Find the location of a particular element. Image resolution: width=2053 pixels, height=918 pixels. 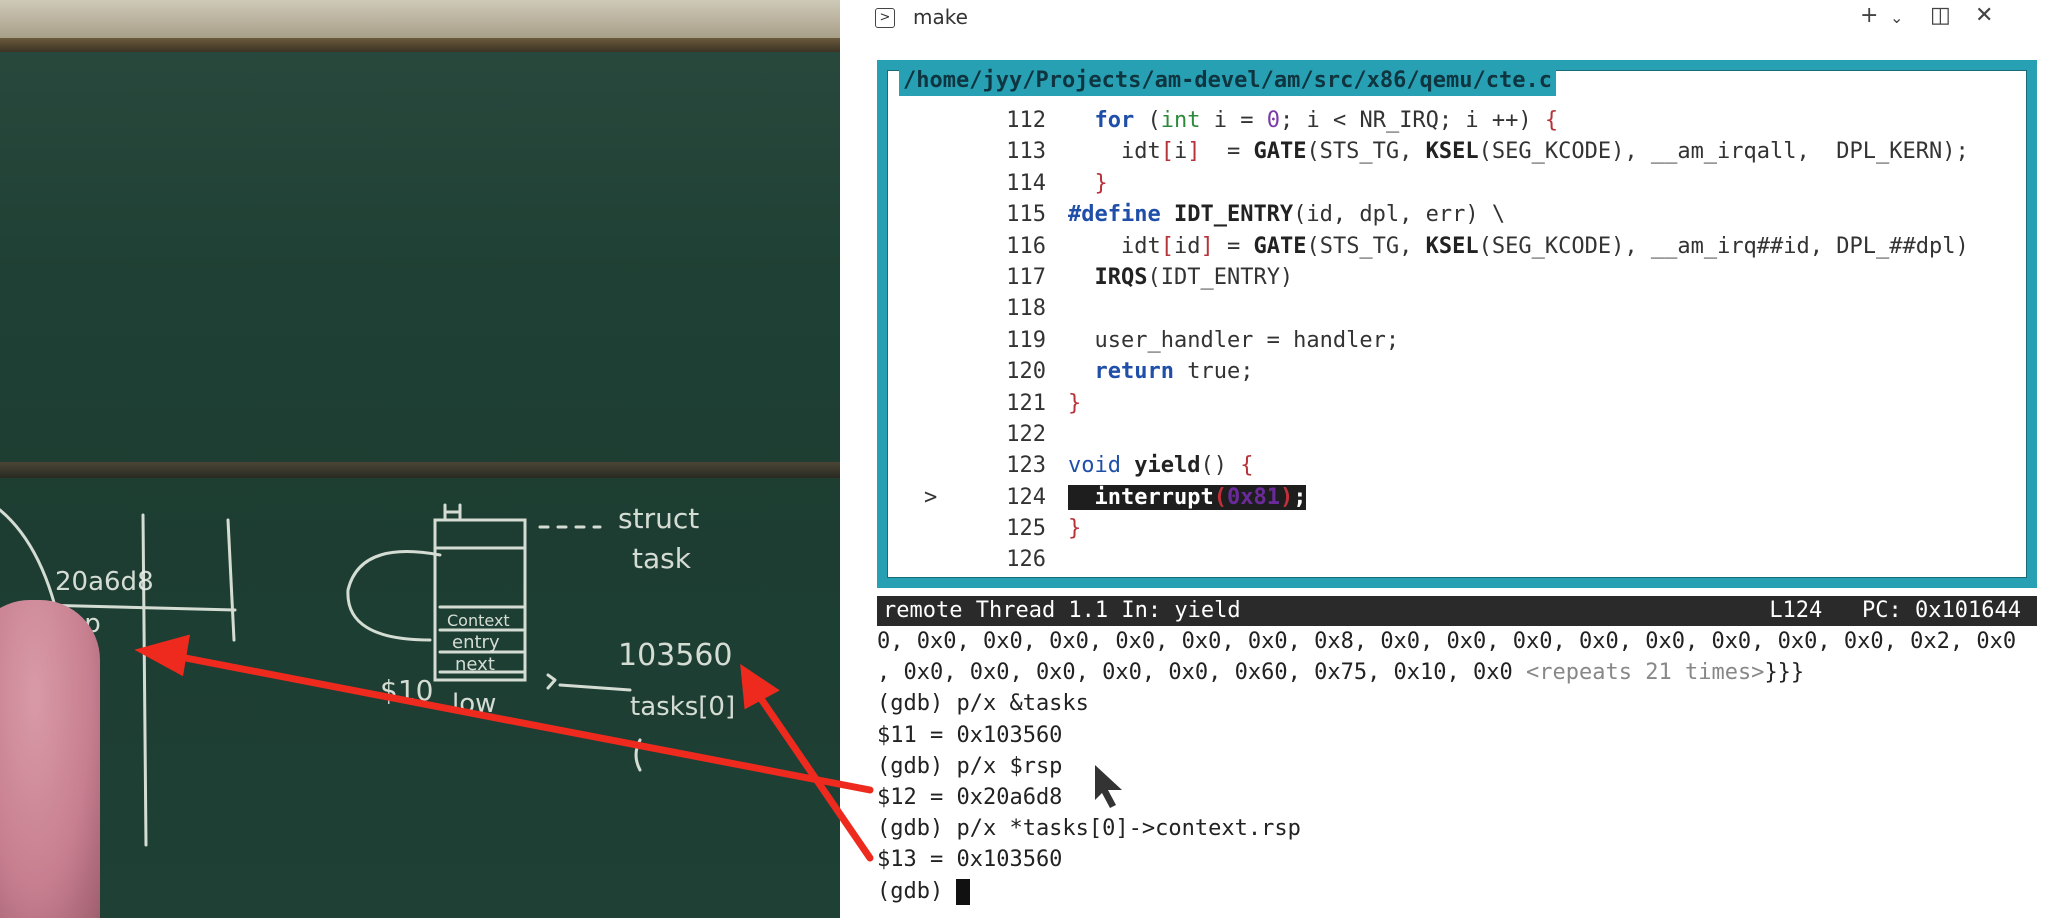

source-line-120: 120 return true; is located at coordinates (1130, 372).